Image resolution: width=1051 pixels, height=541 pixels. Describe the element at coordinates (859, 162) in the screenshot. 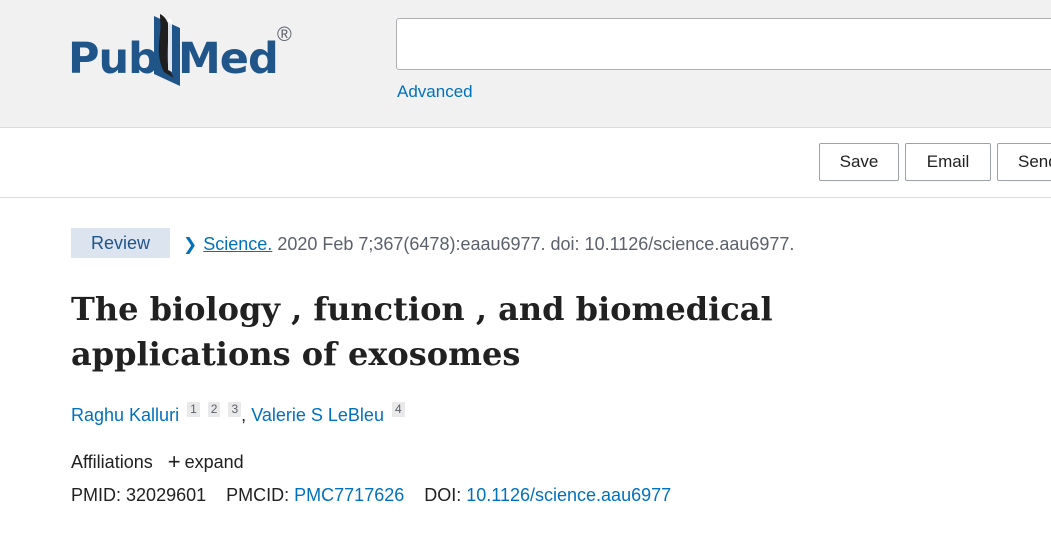

I see `save-button: Save` at that location.